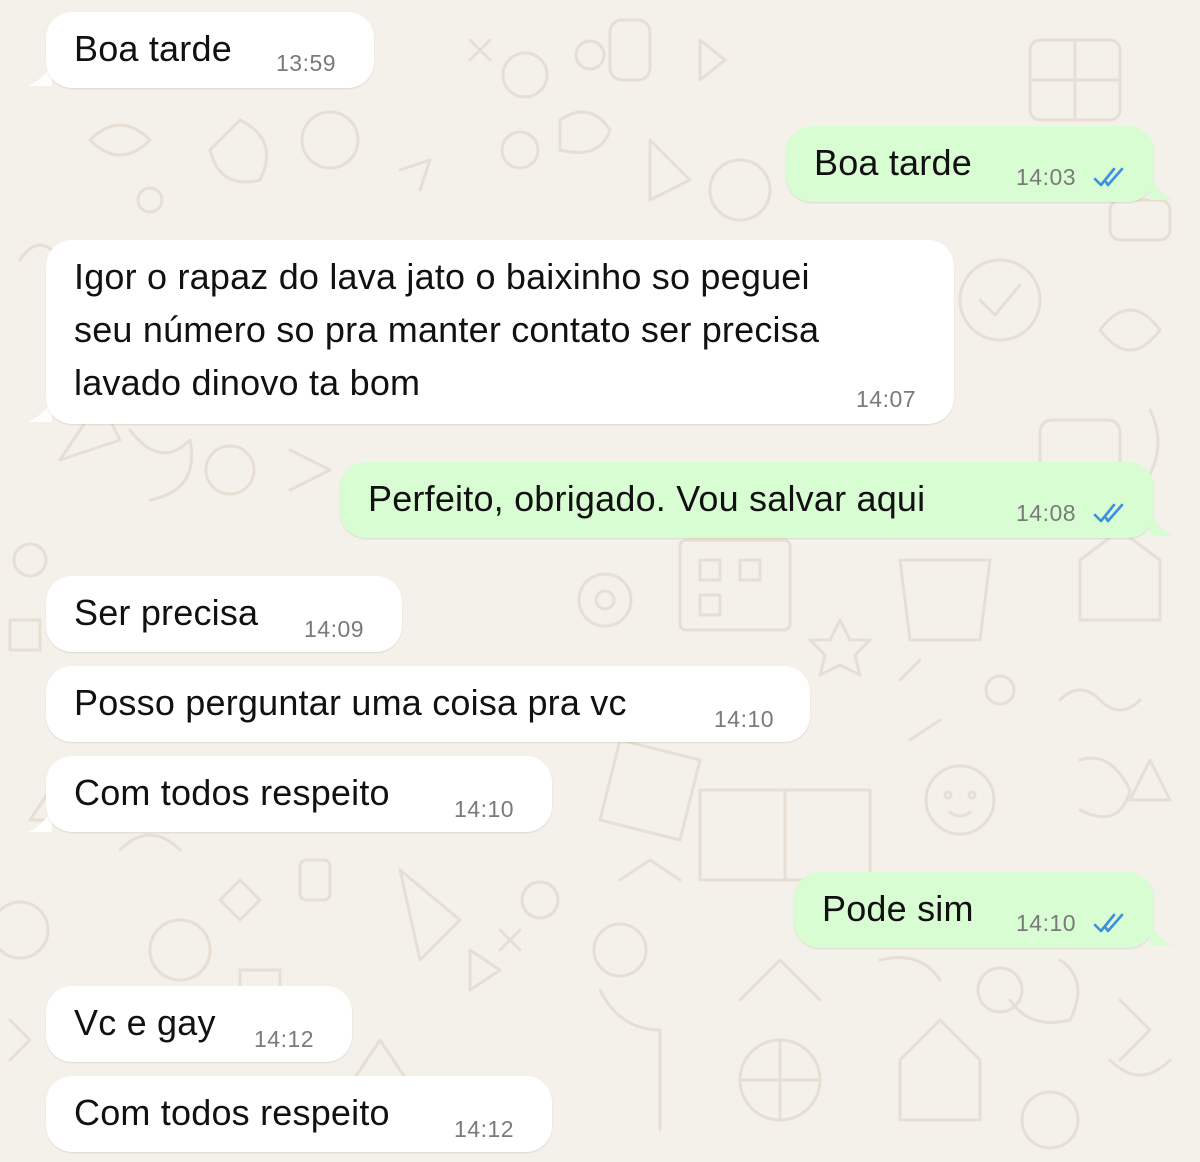  I want to click on outgoing-message: Boa tarde 14:03, so click(970, 164).